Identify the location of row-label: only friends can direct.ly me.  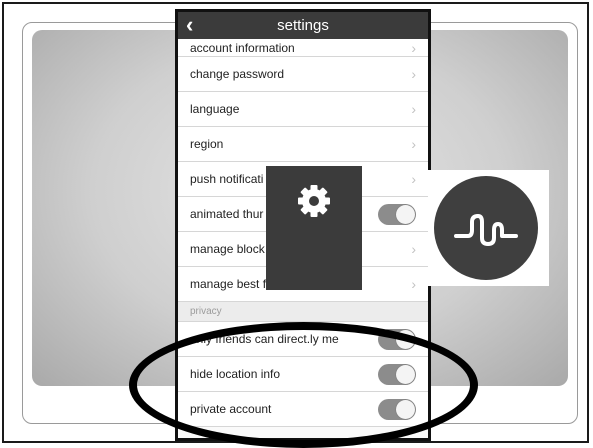
(264, 339).